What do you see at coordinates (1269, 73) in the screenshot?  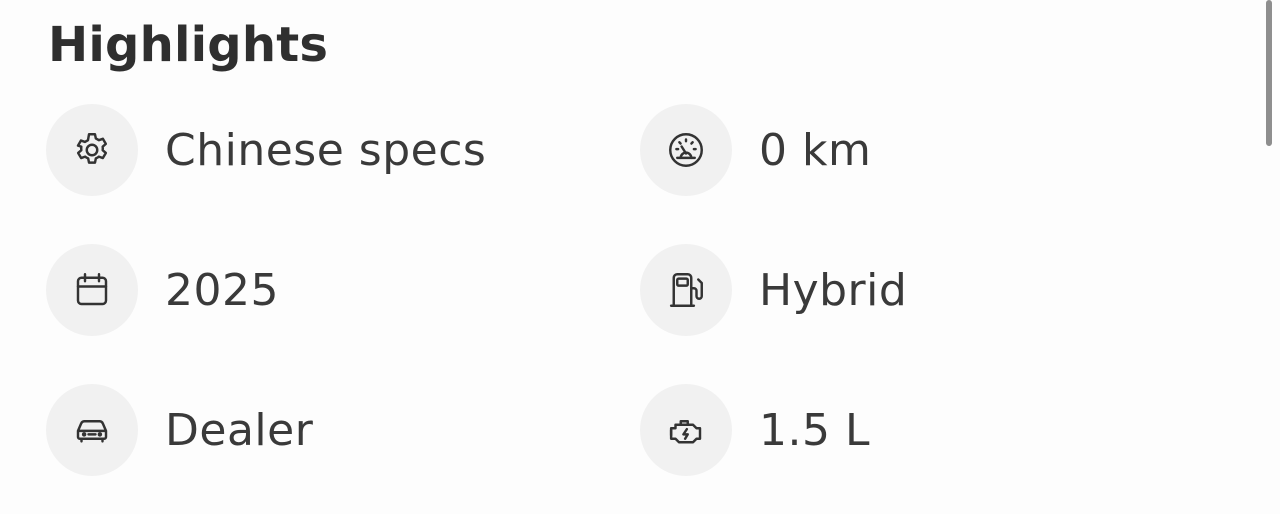 I see `scrollbar` at bounding box center [1269, 73].